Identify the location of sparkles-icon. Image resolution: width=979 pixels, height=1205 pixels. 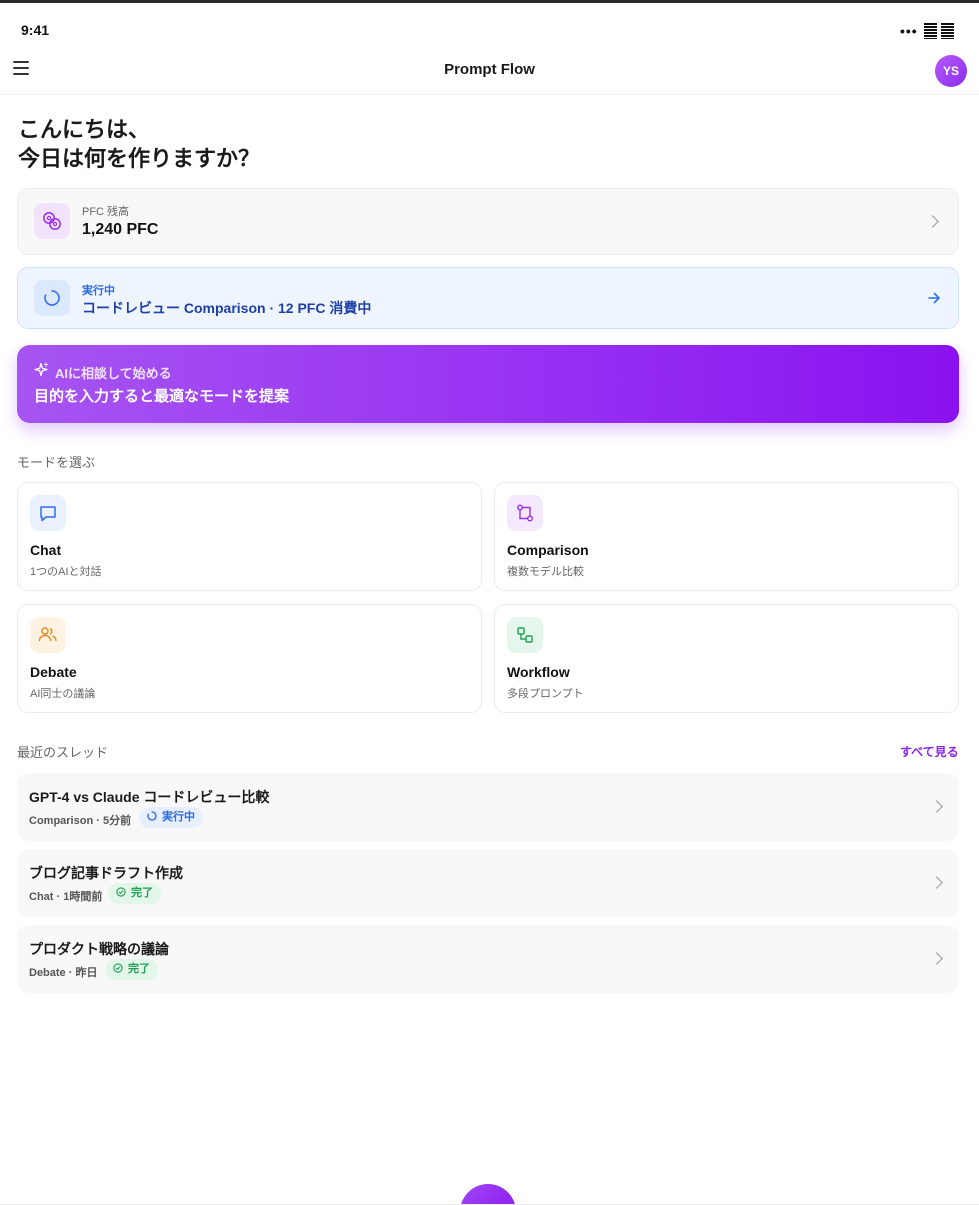
(41, 369).